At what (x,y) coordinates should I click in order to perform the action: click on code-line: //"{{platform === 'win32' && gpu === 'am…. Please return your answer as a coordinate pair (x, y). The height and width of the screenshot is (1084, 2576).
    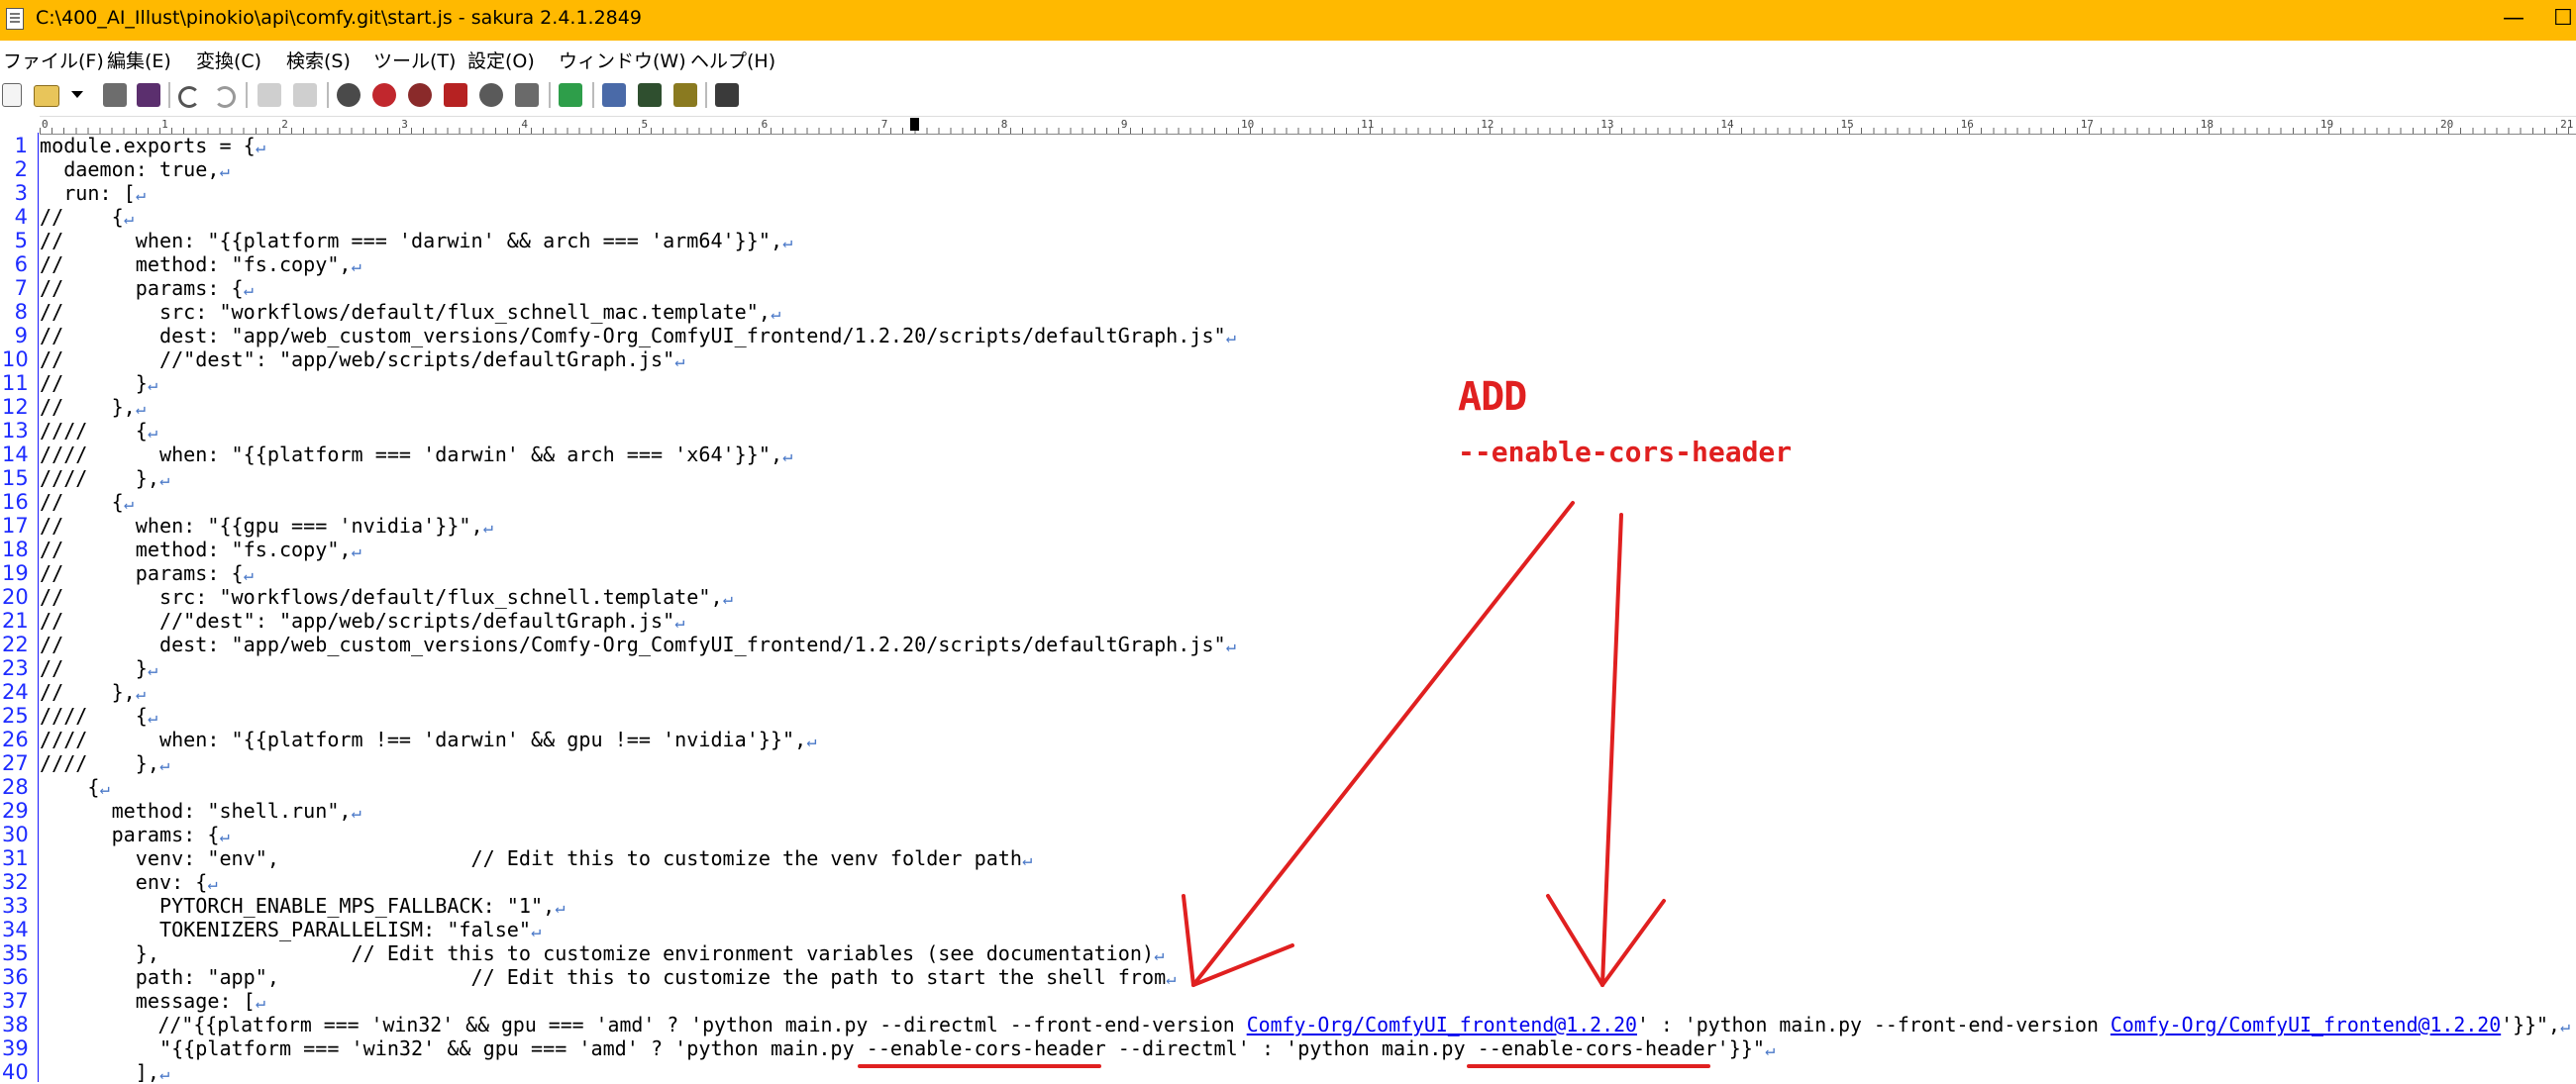
    Looking at the image, I should click on (1308, 1024).